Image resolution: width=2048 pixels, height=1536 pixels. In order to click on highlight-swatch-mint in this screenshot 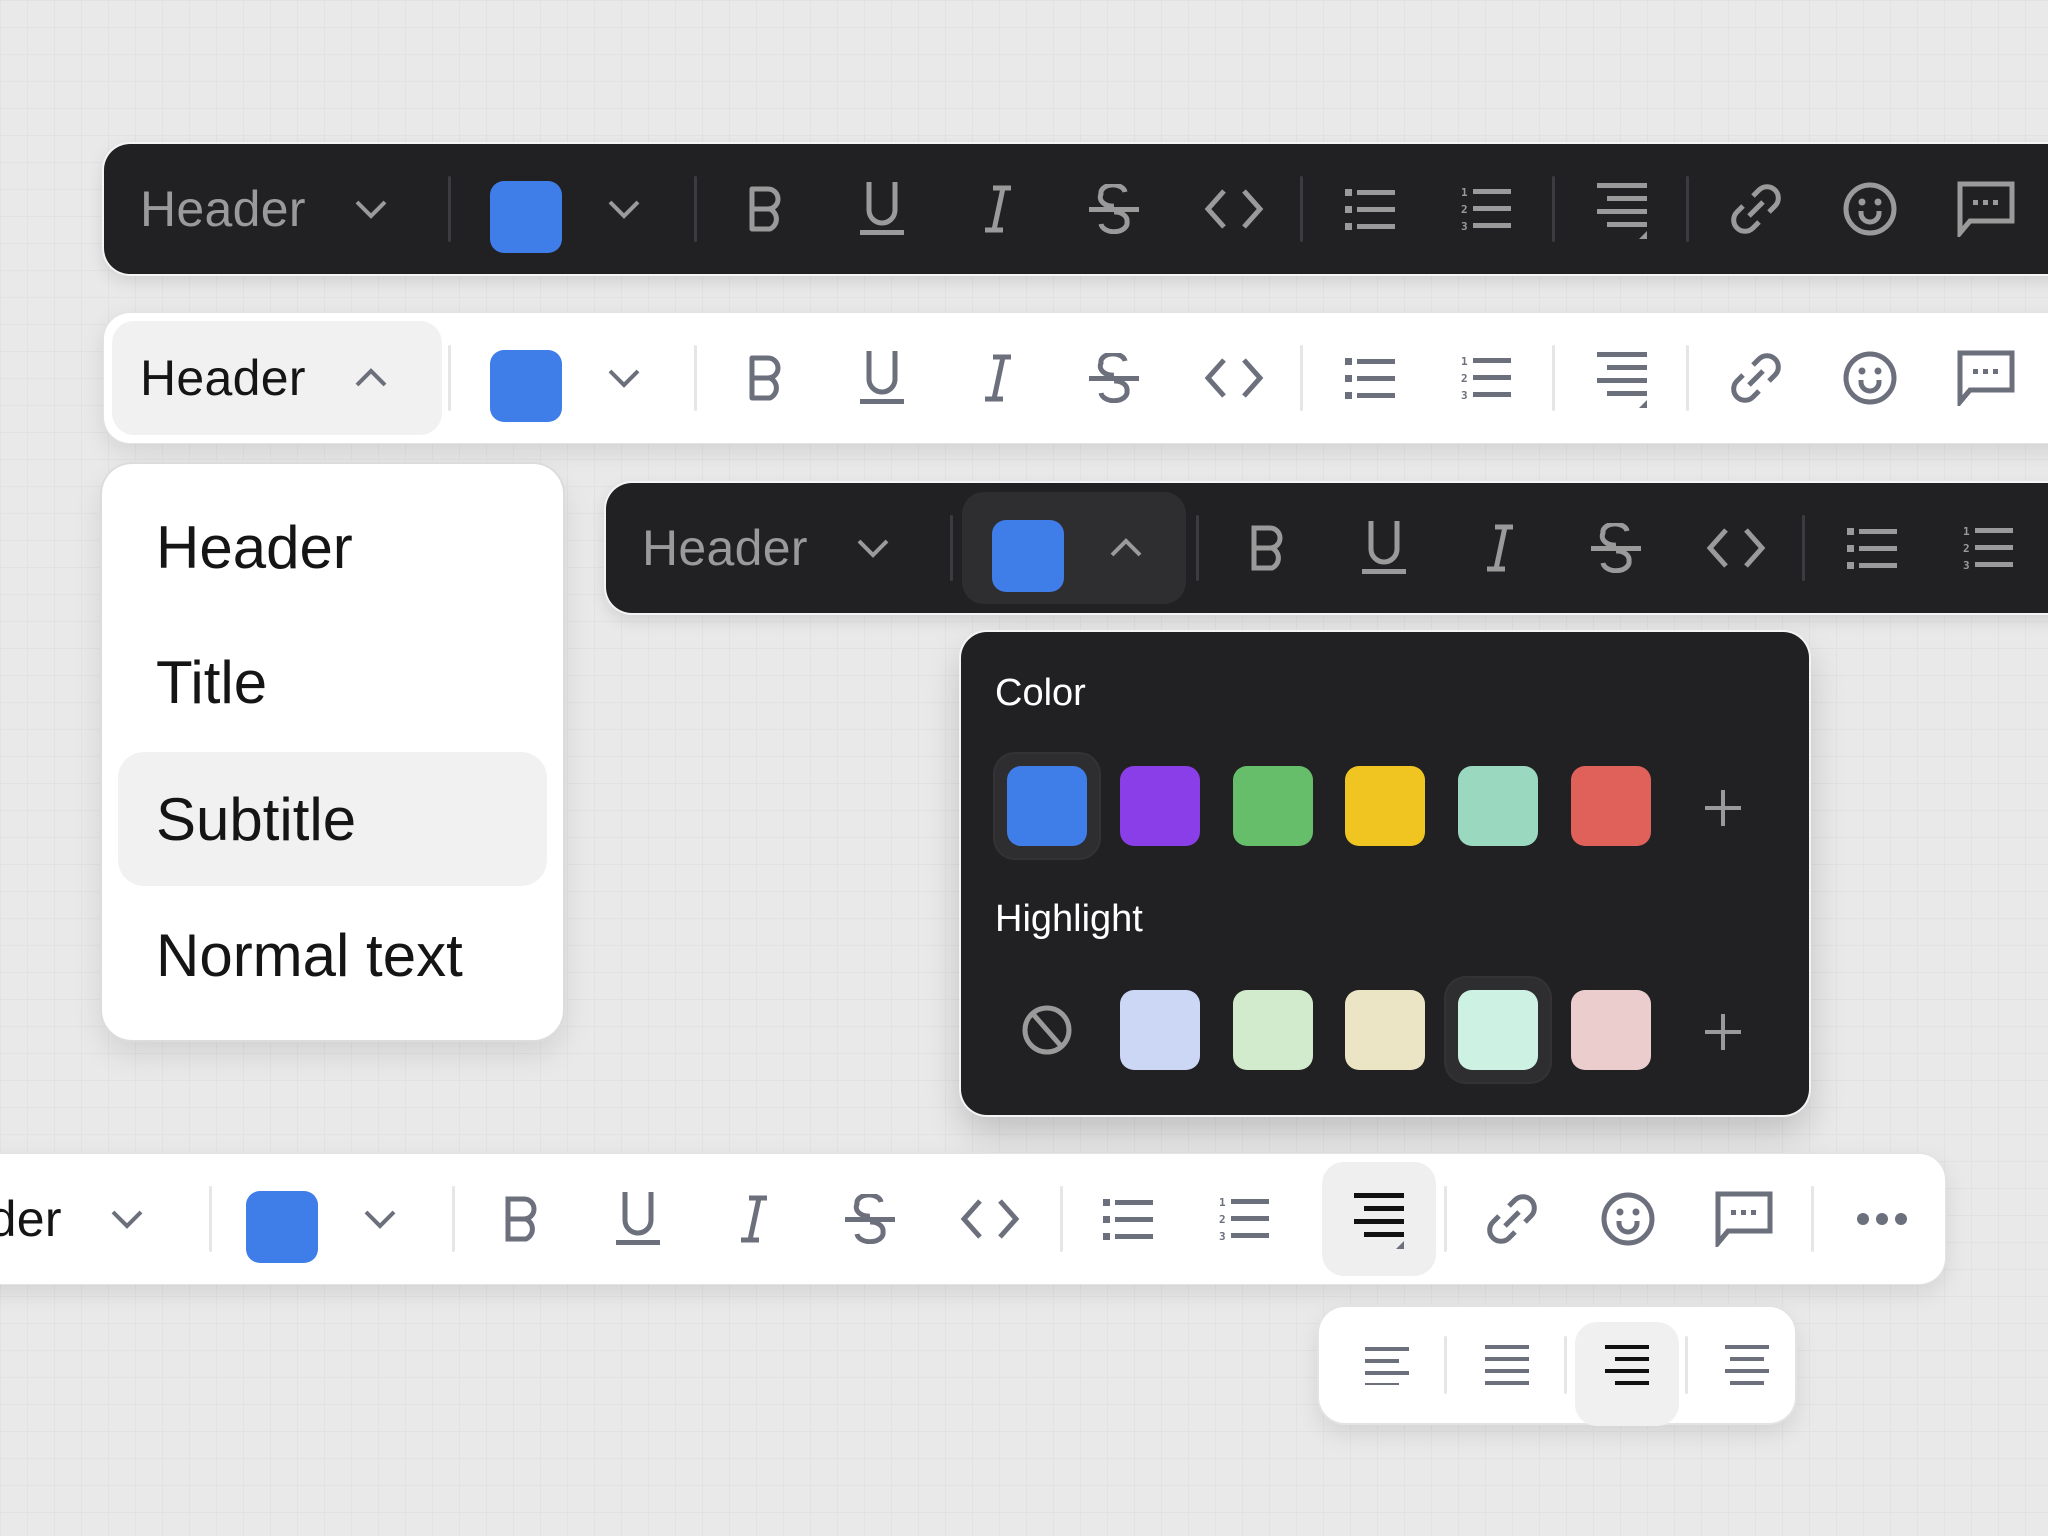, I will do `click(1498, 1030)`.